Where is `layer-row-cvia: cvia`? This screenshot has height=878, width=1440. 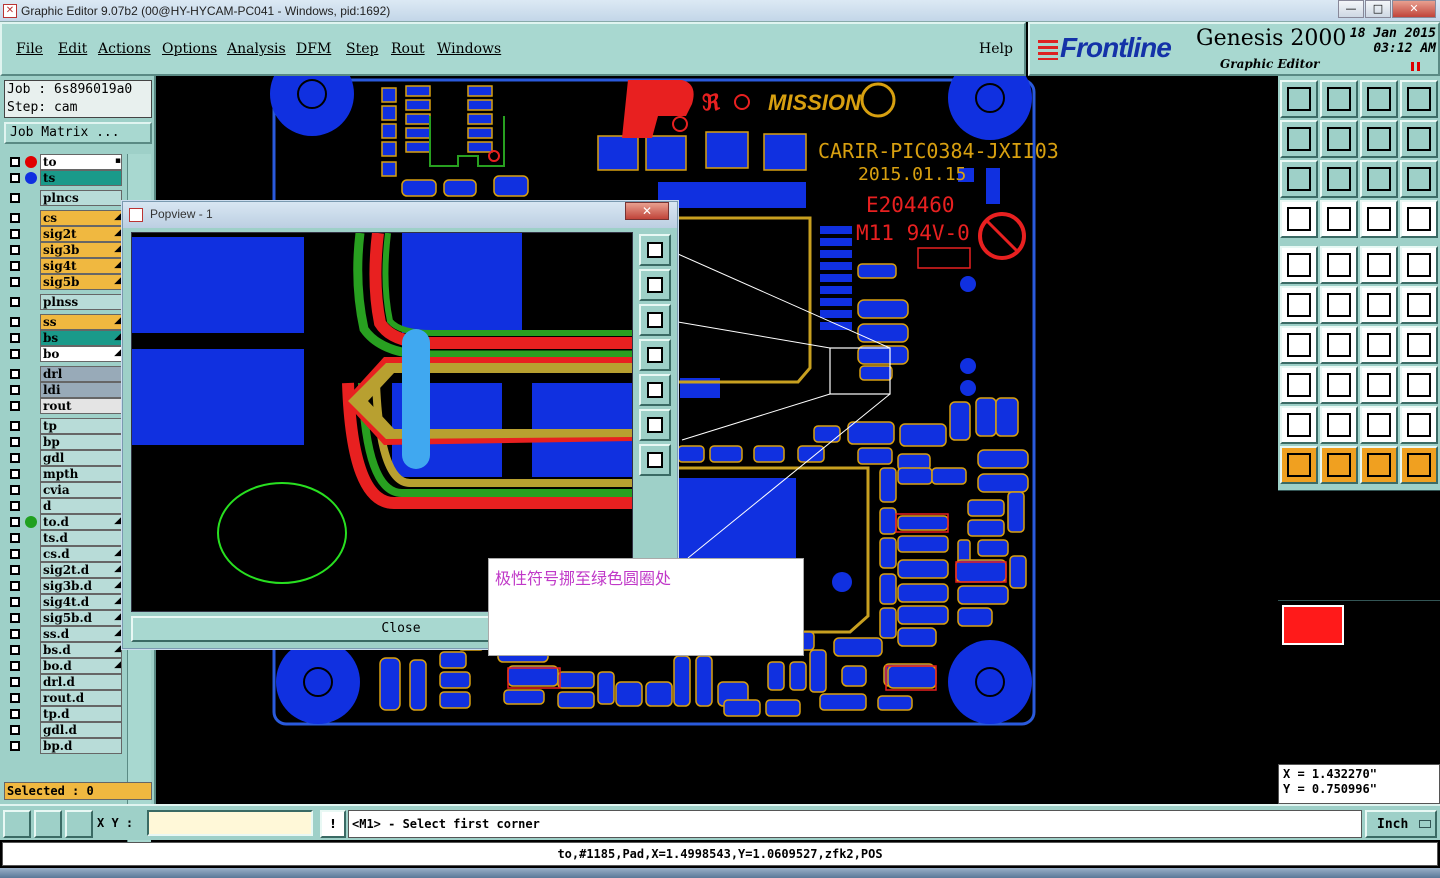
layer-row-cvia: cvia is located at coordinates (65, 490).